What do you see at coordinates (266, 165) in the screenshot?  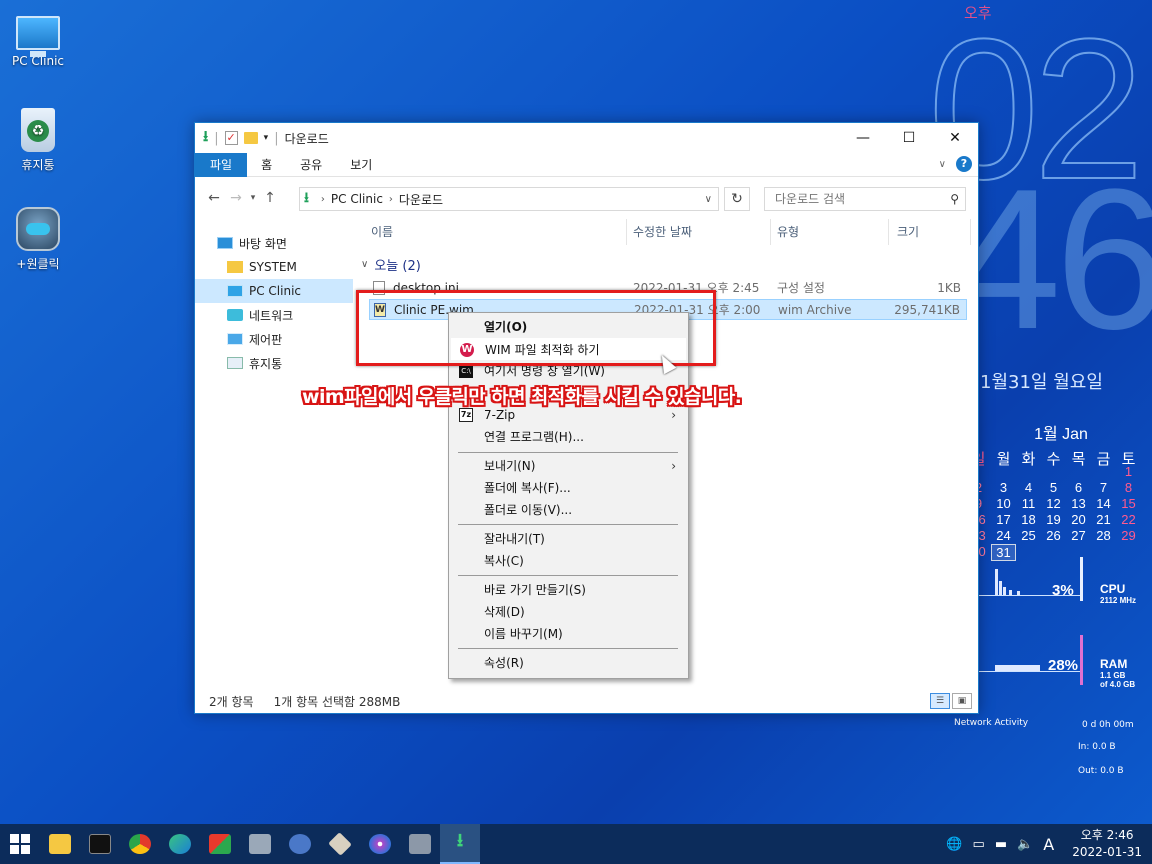 I see `tab-home: 홈` at bounding box center [266, 165].